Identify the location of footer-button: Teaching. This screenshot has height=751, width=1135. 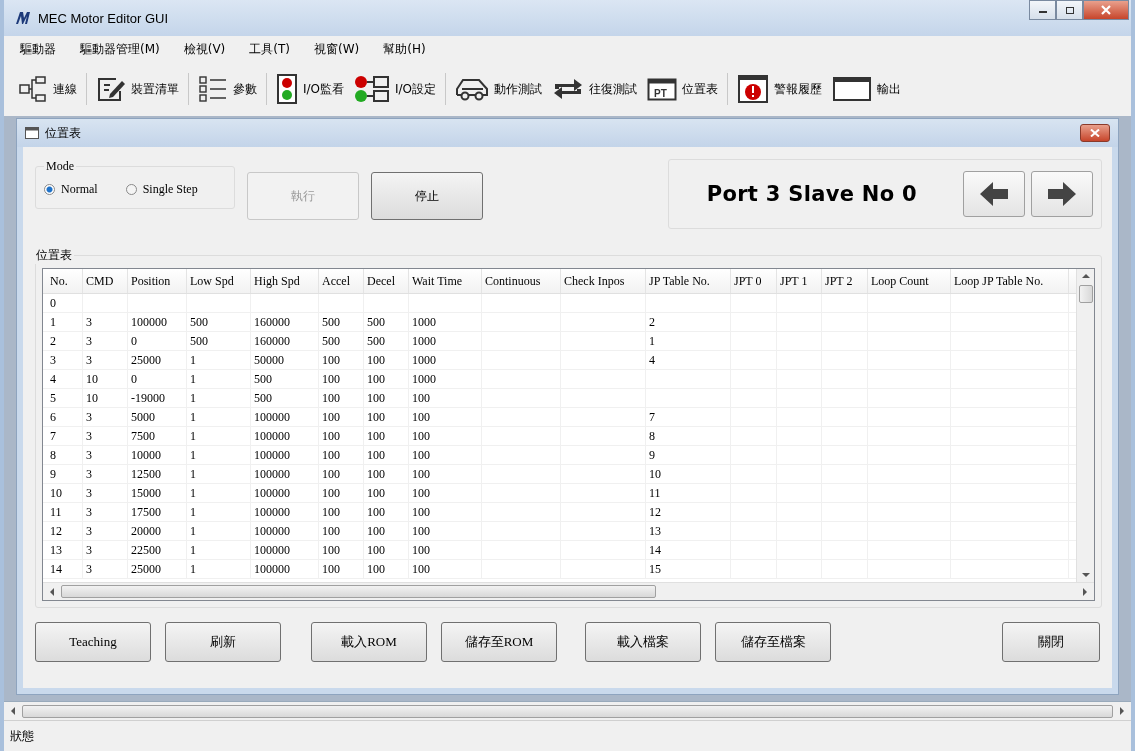
(93, 642).